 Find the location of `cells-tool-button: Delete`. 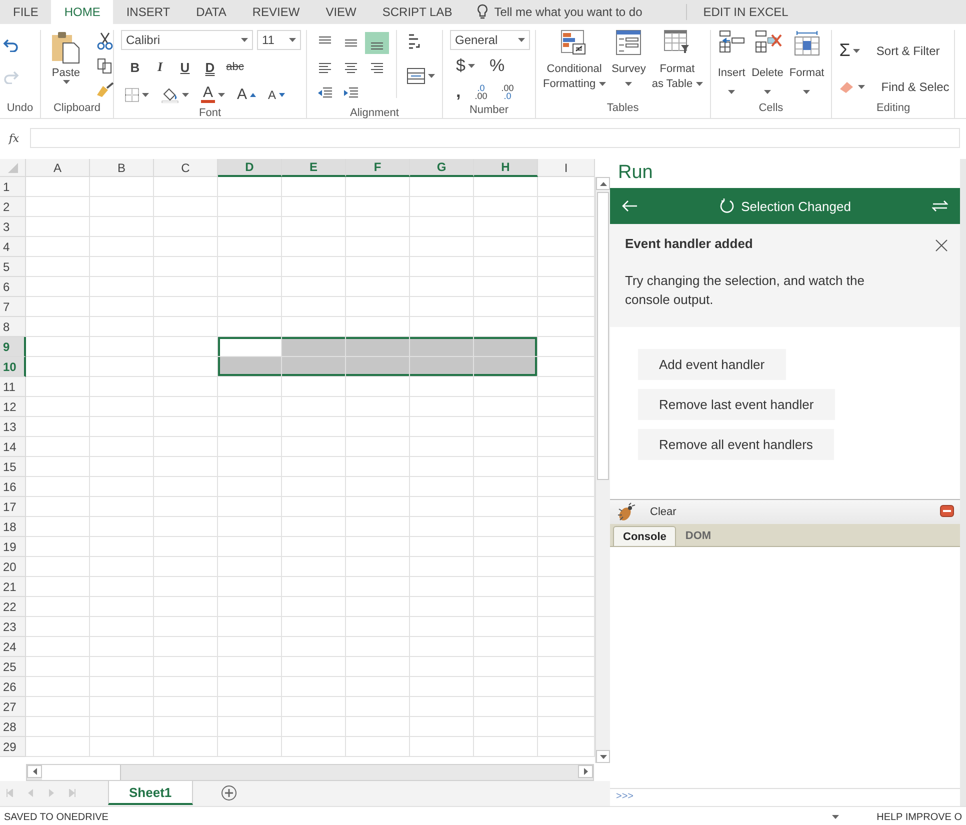

cells-tool-button: Delete is located at coordinates (768, 65).